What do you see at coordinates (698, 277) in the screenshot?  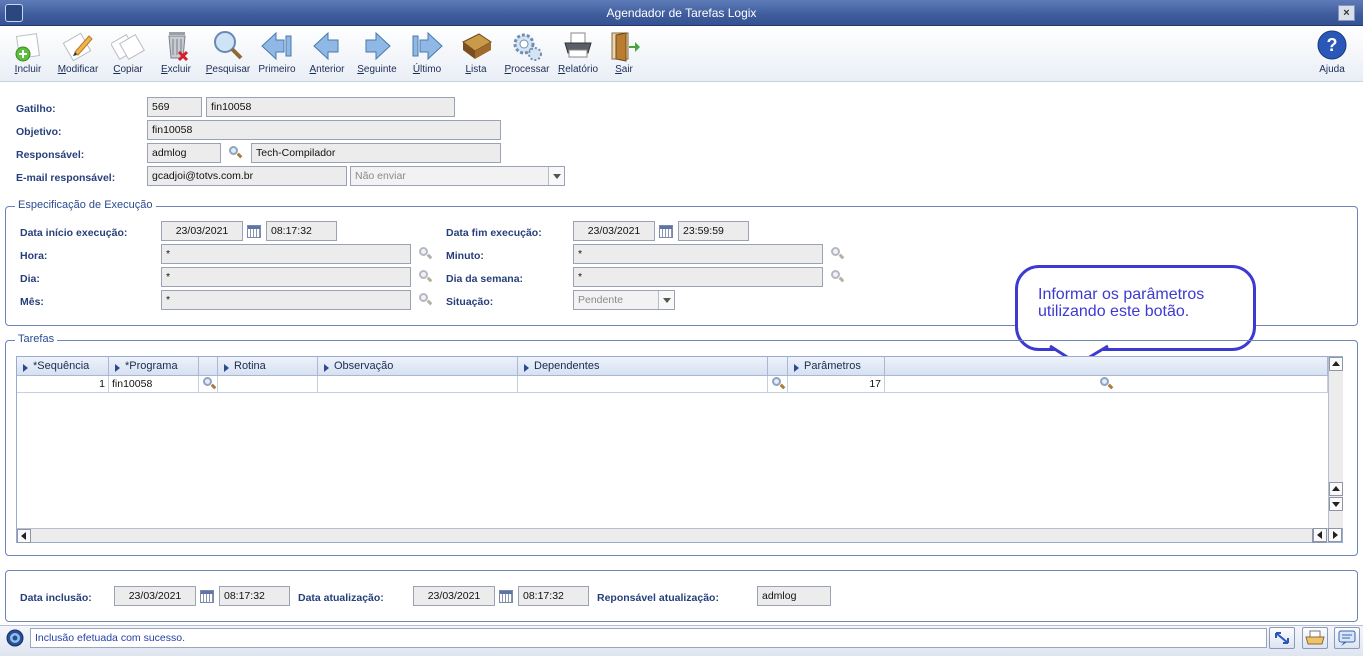 I see `dia-semana-field: *` at bounding box center [698, 277].